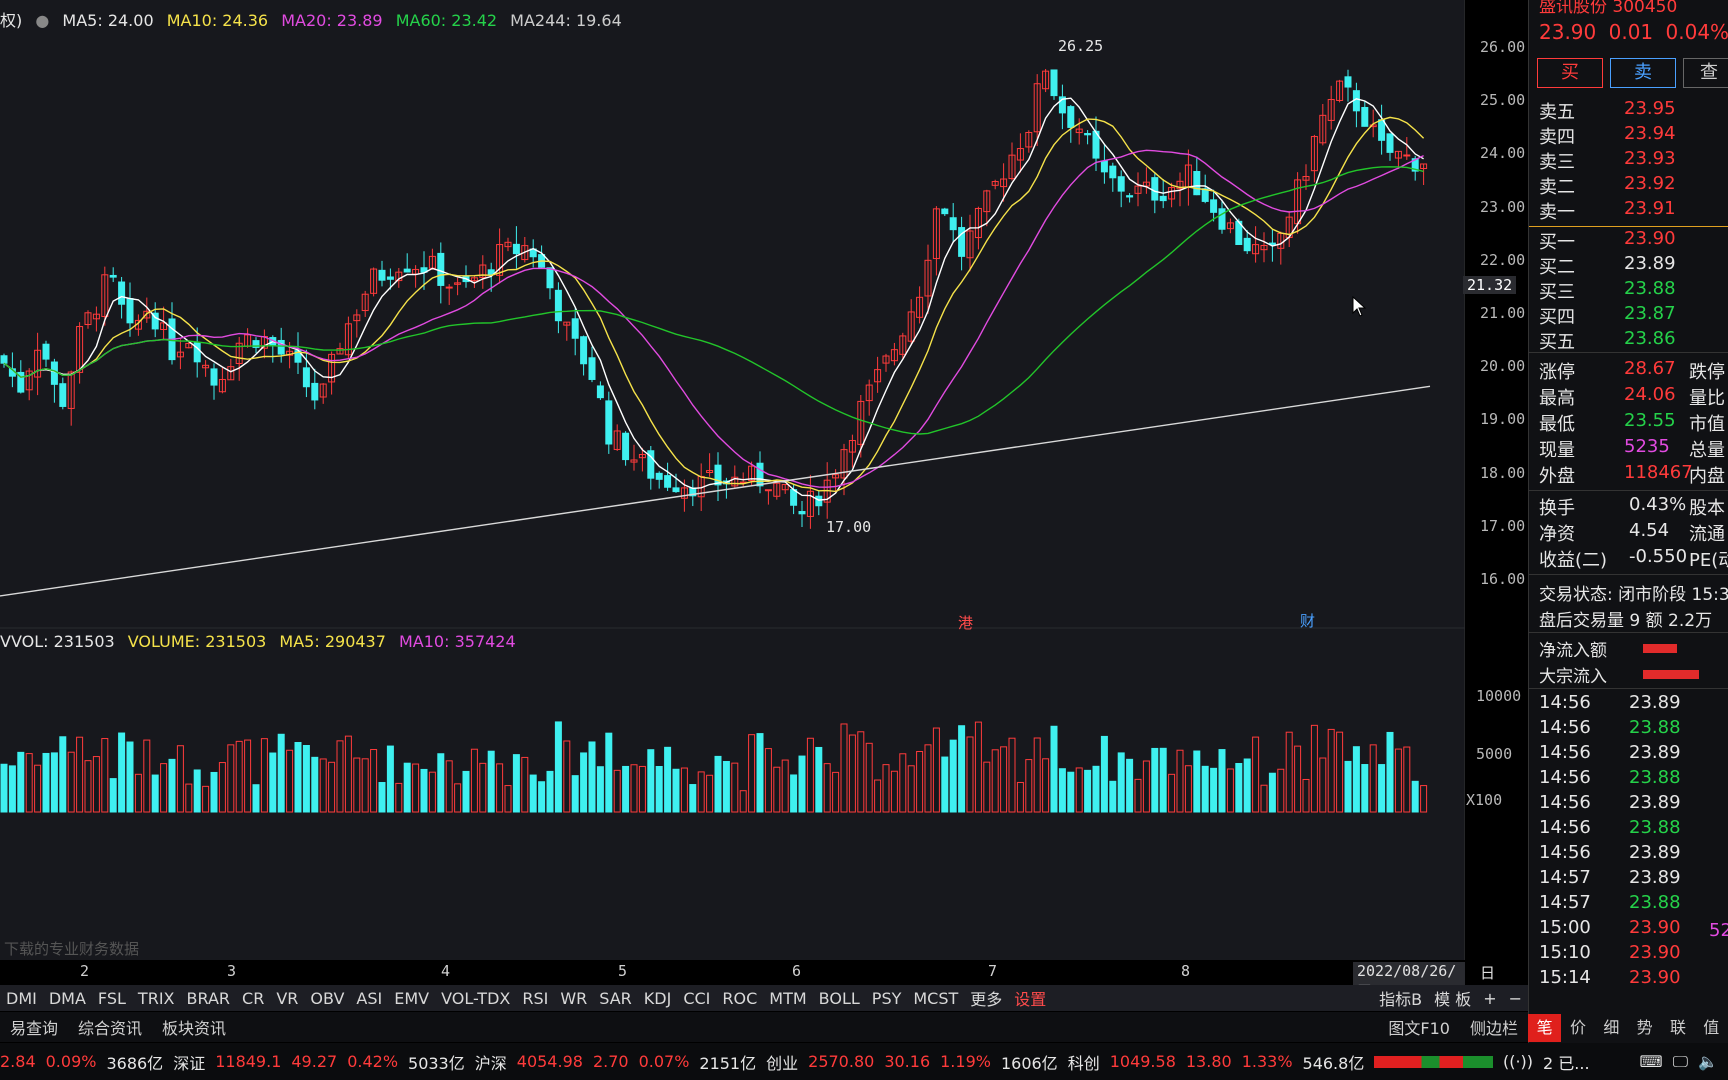 Image resolution: width=1728 pixels, height=1080 pixels. I want to click on indicator-tab: WR, so click(573, 998).